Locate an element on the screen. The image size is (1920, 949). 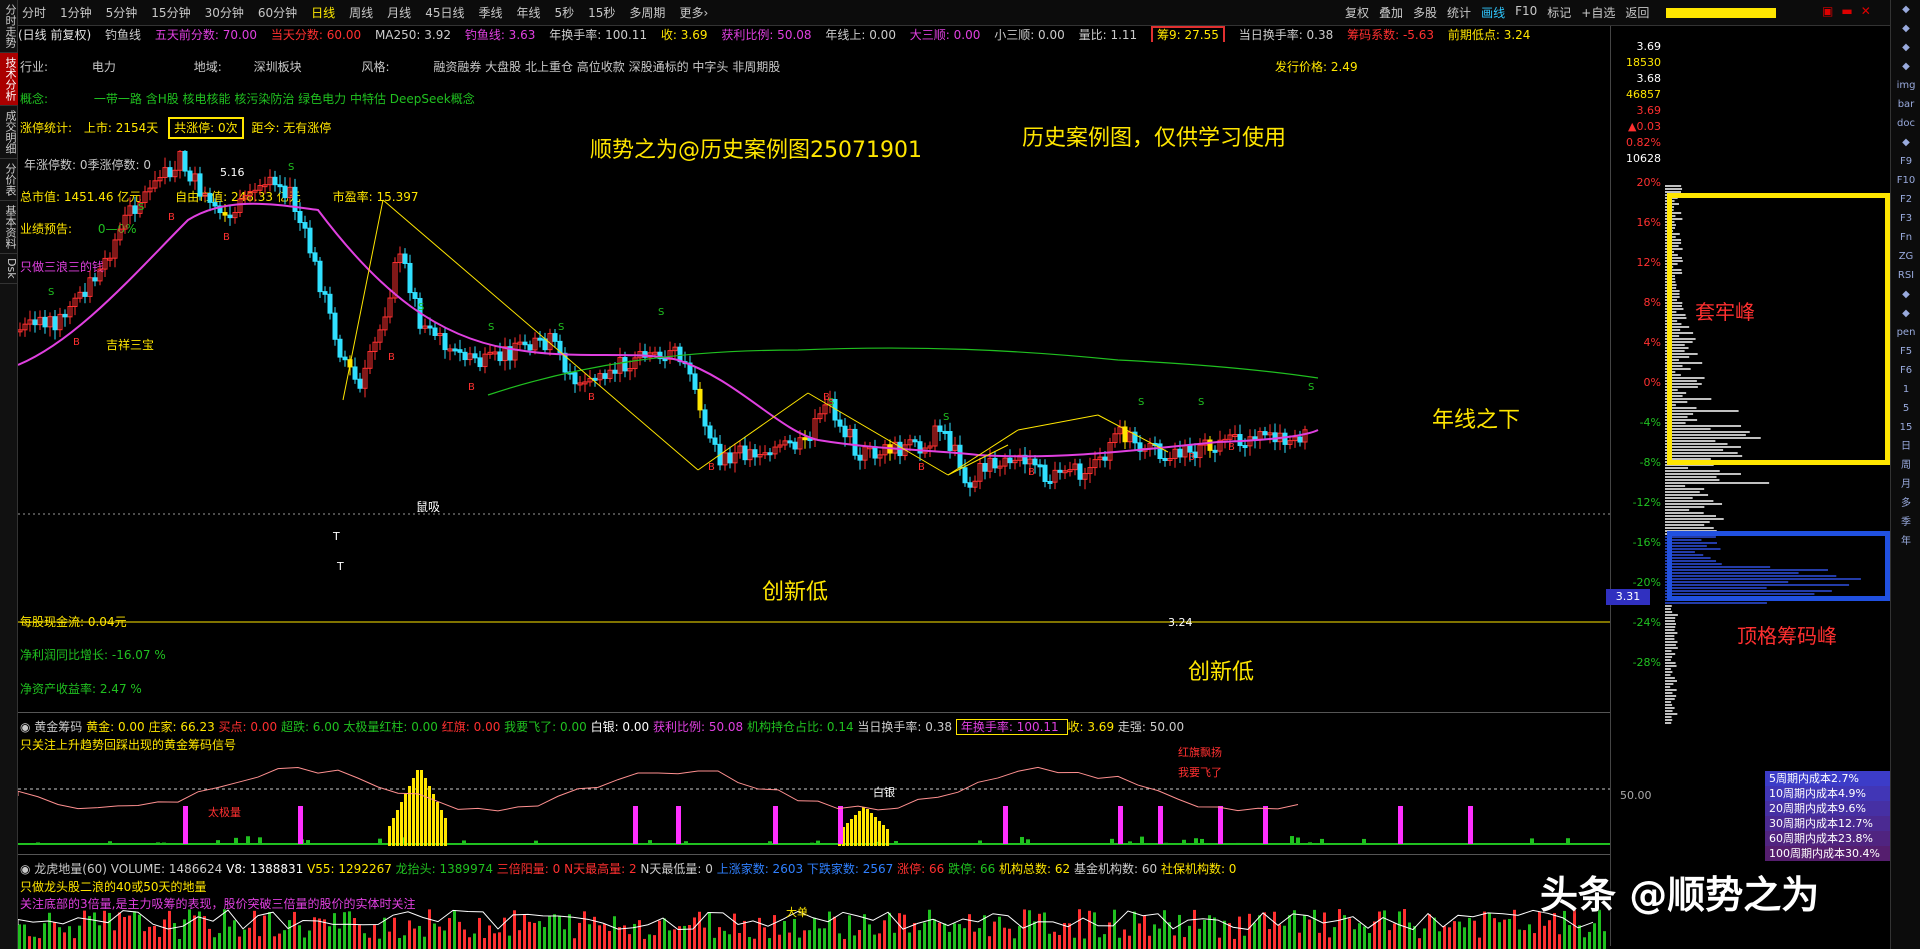
15-icon: 15 is located at coordinates (1905, 427).